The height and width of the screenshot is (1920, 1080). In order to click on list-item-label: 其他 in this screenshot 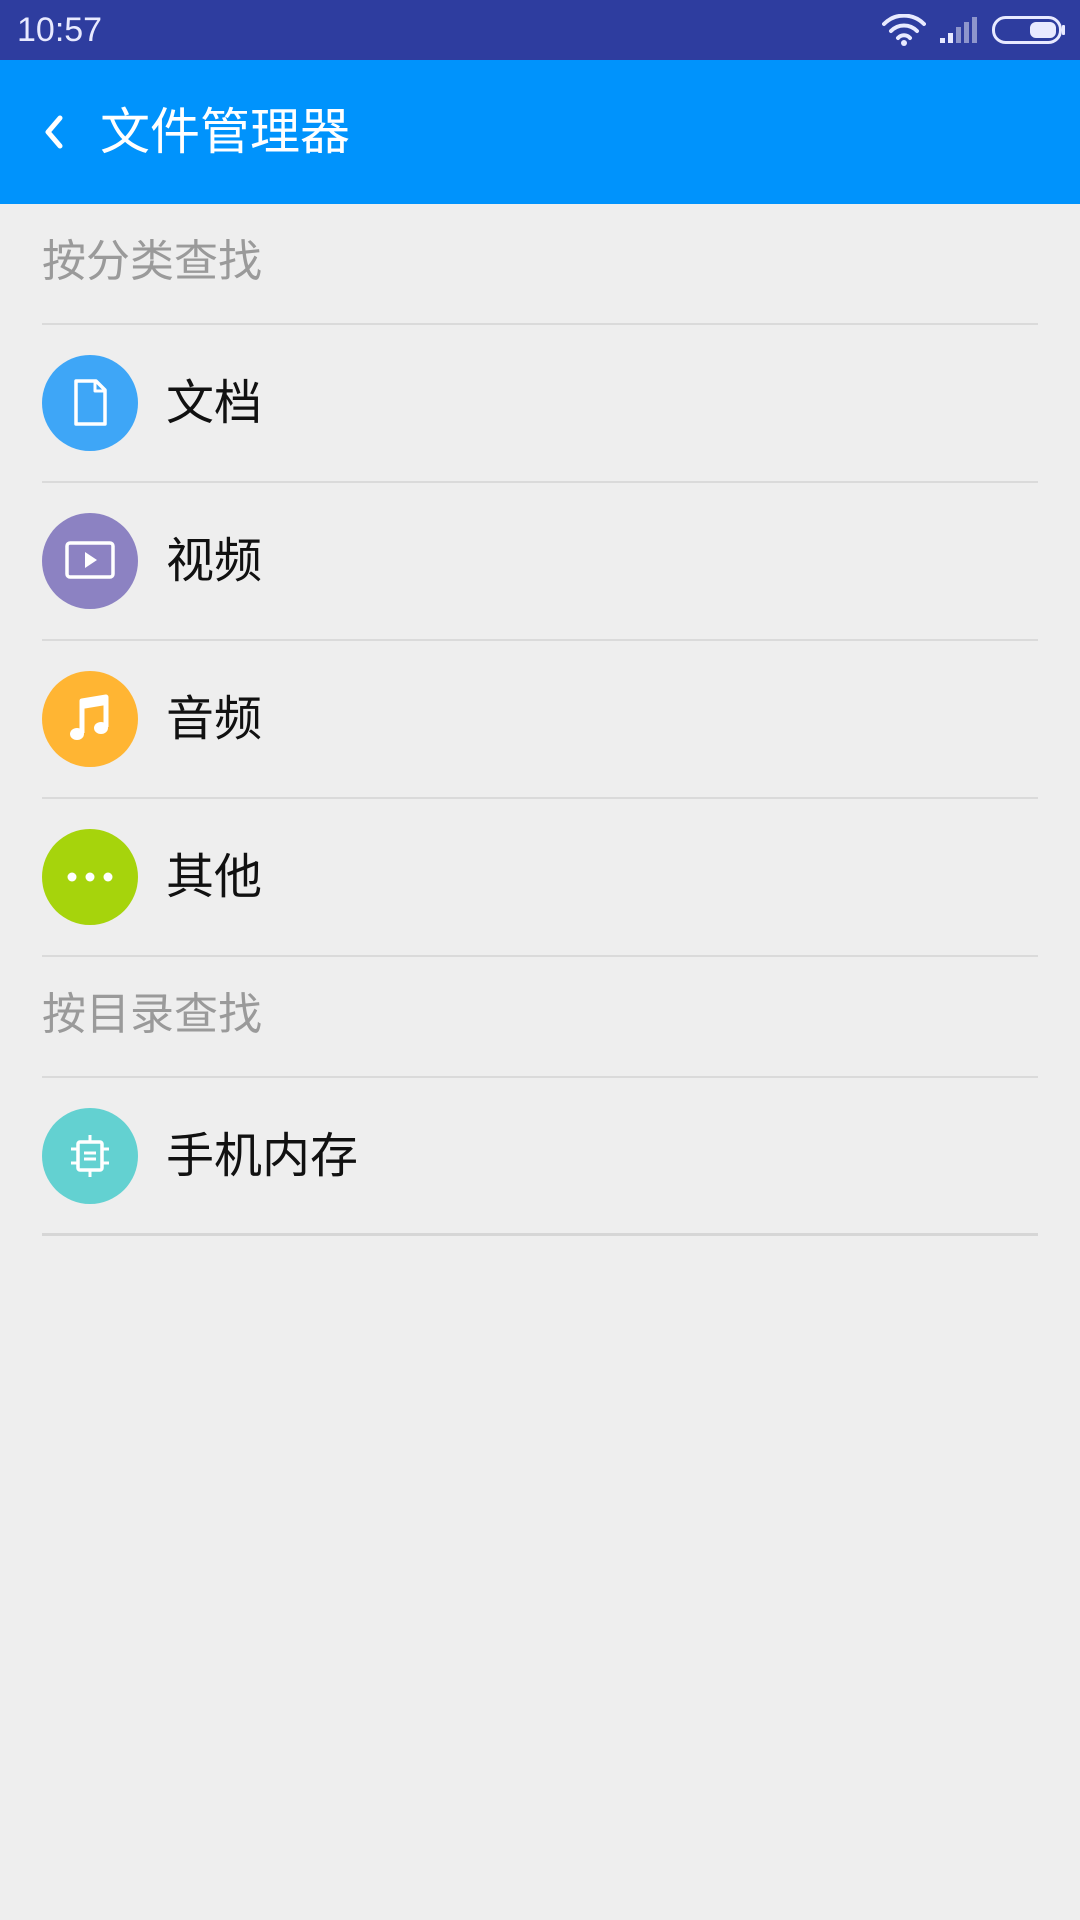, I will do `click(214, 877)`.